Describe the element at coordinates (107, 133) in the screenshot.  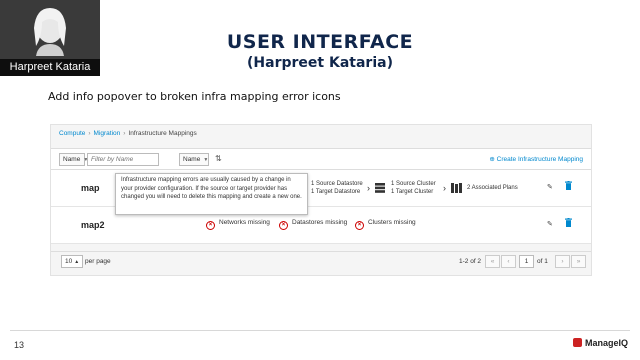
I see `breadcrumb-migration: Migration` at that location.